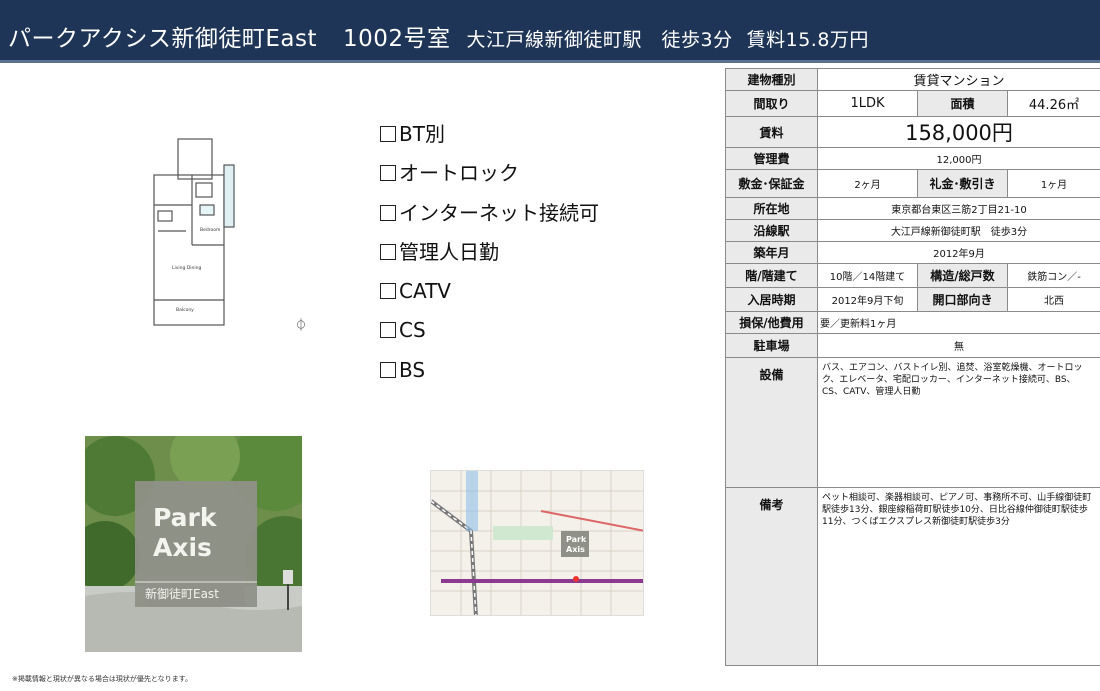 This screenshot has height=691, width=1100. I want to click on header-divider, so click(550, 61).